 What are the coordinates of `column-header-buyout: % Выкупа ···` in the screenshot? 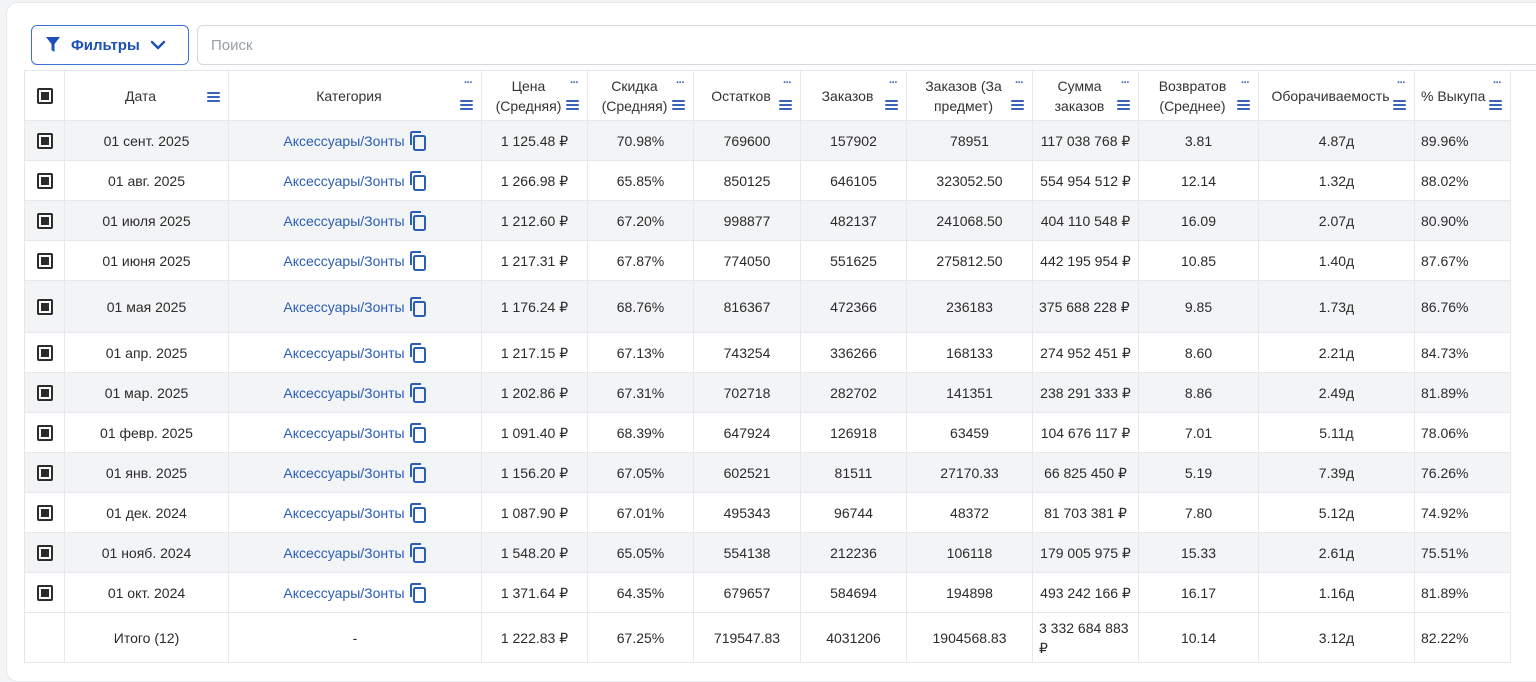 It's located at (1463, 96).